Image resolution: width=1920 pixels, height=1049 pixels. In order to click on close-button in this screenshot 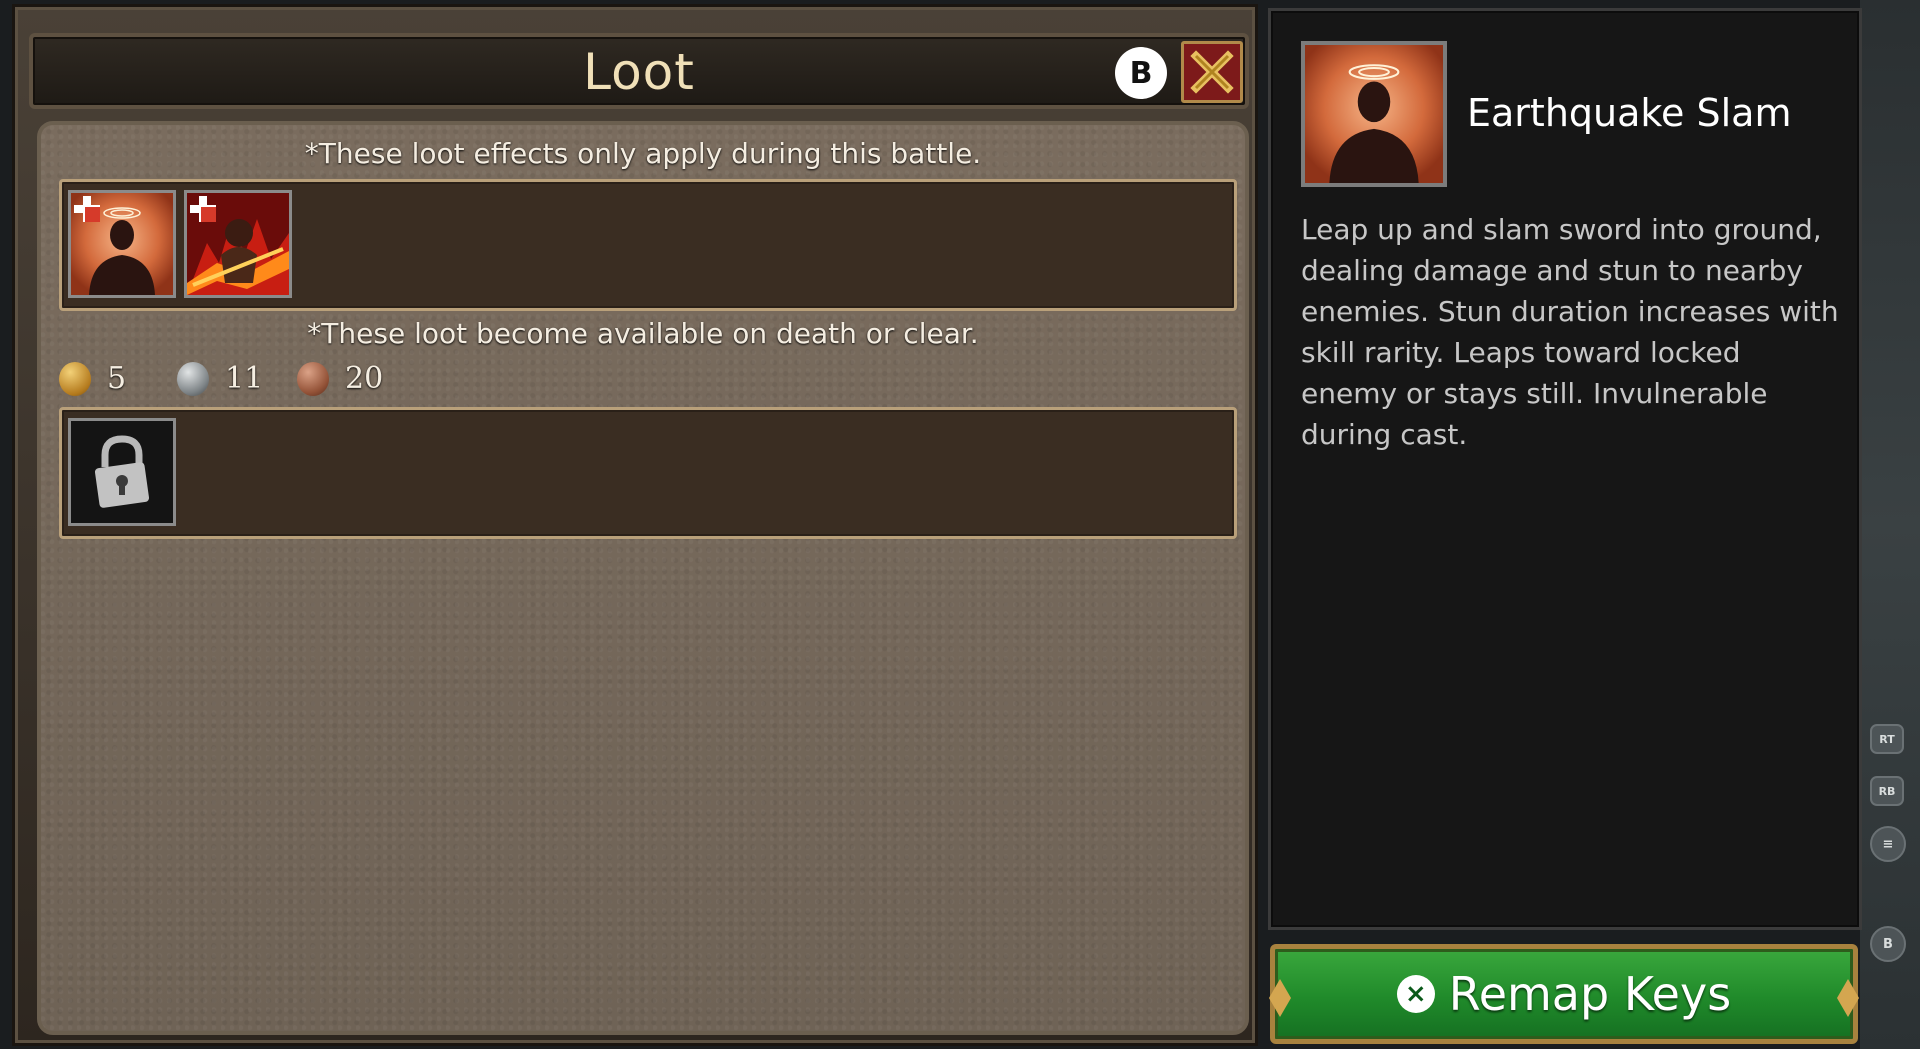, I will do `click(1212, 72)`.